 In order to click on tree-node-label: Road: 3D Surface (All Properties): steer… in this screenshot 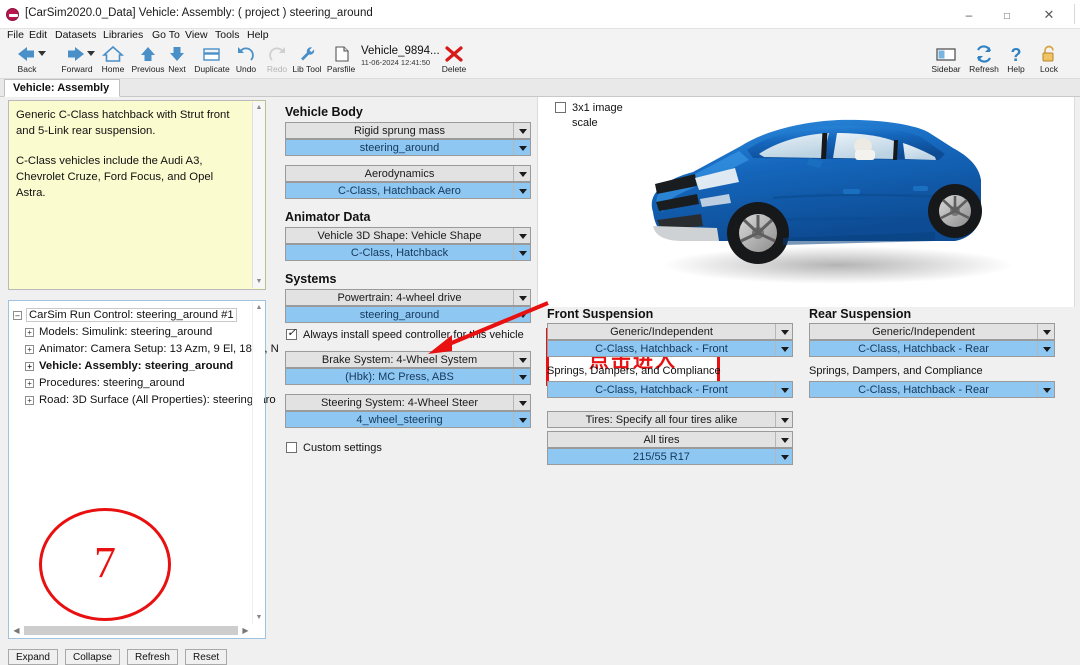, I will do `click(157, 400)`.